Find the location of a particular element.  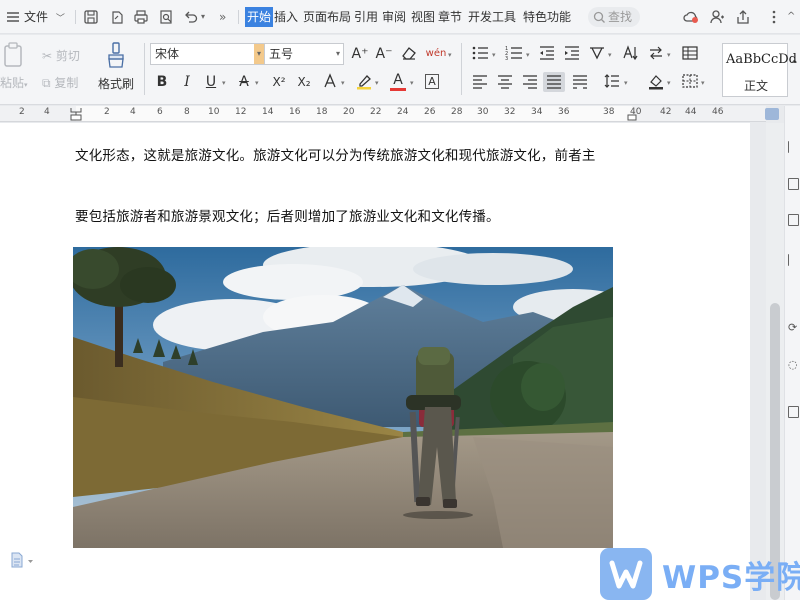

shading-icon is located at coordinates (656, 82).